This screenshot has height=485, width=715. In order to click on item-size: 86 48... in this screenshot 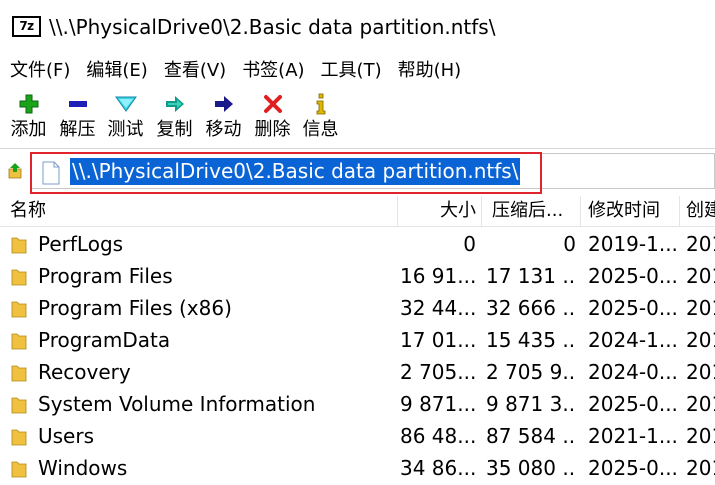, I will do `click(438, 436)`.